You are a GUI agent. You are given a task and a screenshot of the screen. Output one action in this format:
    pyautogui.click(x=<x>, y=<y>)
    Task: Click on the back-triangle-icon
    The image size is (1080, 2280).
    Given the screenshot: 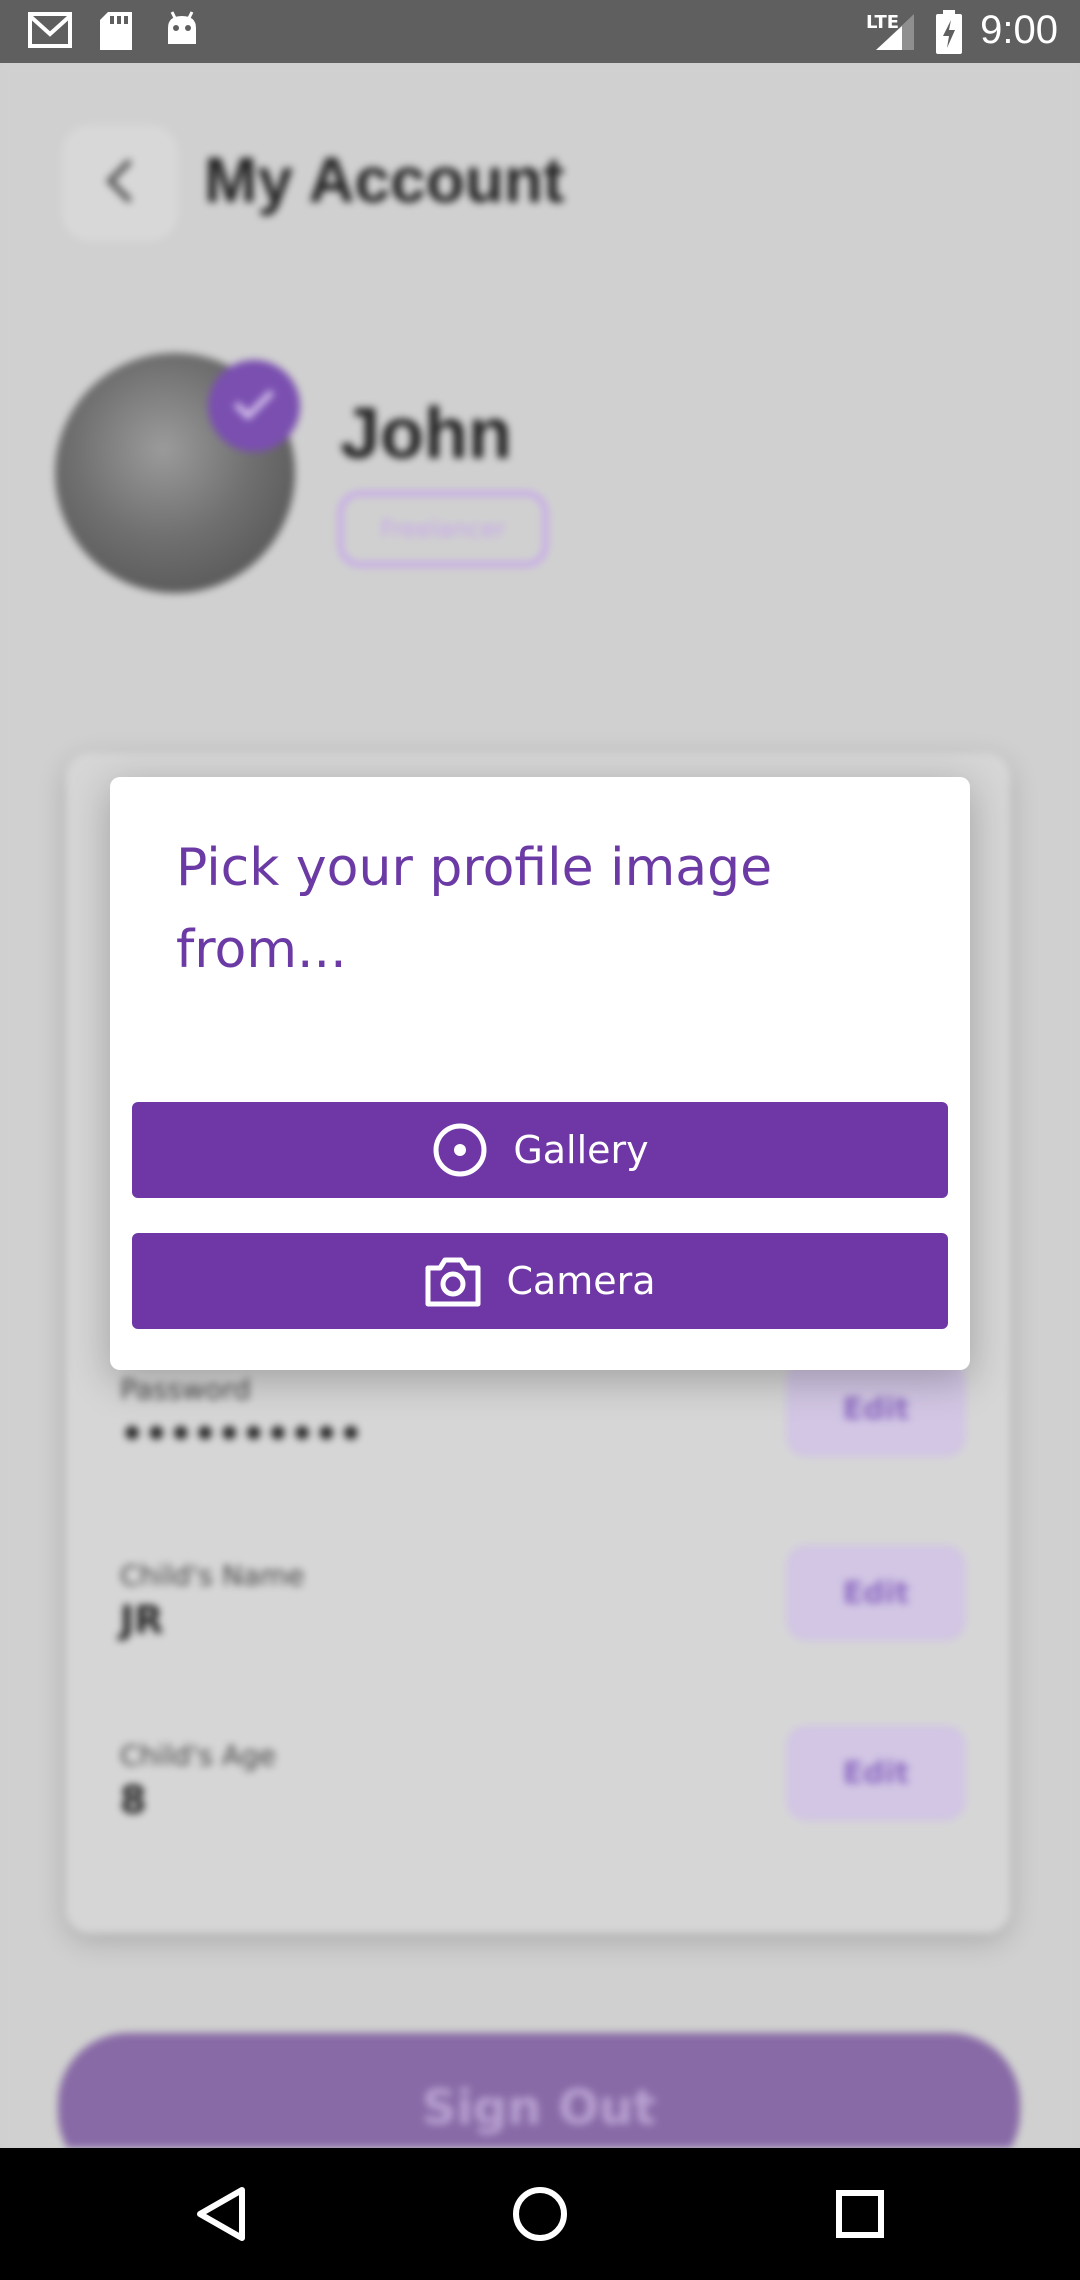 What is the action you would take?
    pyautogui.click(x=220, y=2214)
    